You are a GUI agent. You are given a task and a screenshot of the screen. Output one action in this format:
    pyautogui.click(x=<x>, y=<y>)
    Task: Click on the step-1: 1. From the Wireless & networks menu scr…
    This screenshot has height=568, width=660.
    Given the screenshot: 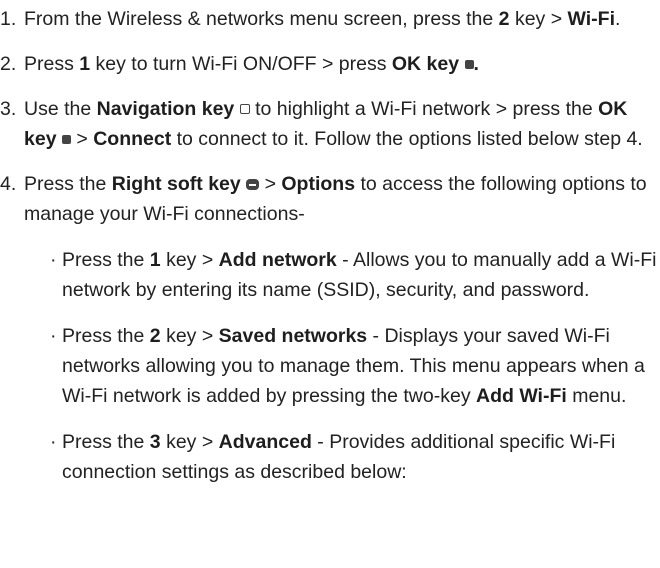 What is the action you would take?
    pyautogui.click(x=330, y=19)
    